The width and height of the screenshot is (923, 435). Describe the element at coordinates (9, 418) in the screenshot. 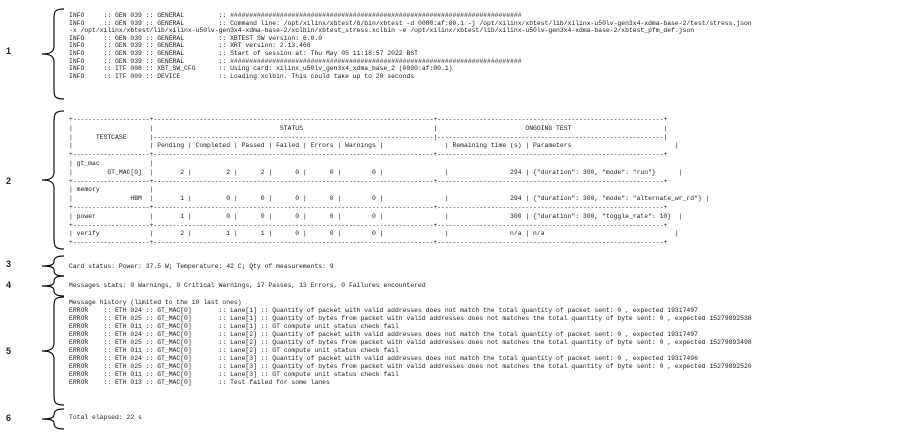

I see `section-number-6: 6` at that location.